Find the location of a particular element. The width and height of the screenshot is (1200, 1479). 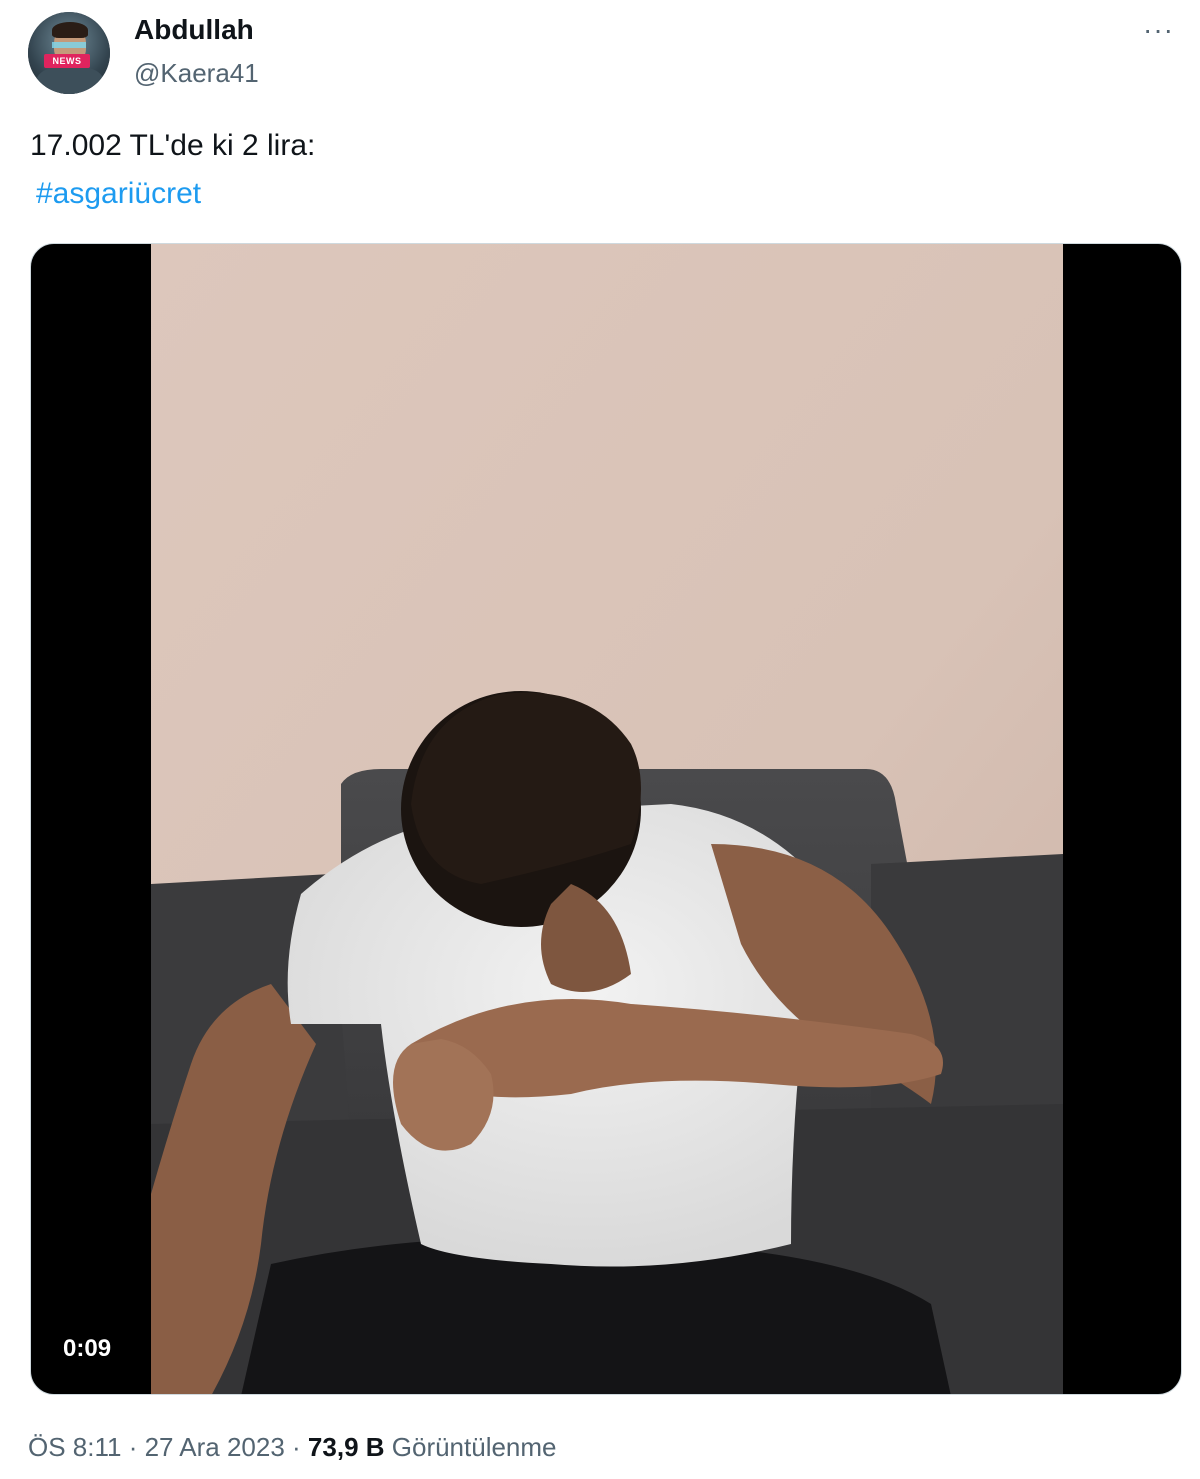

author-handle: @Kaera41 is located at coordinates (196, 73).